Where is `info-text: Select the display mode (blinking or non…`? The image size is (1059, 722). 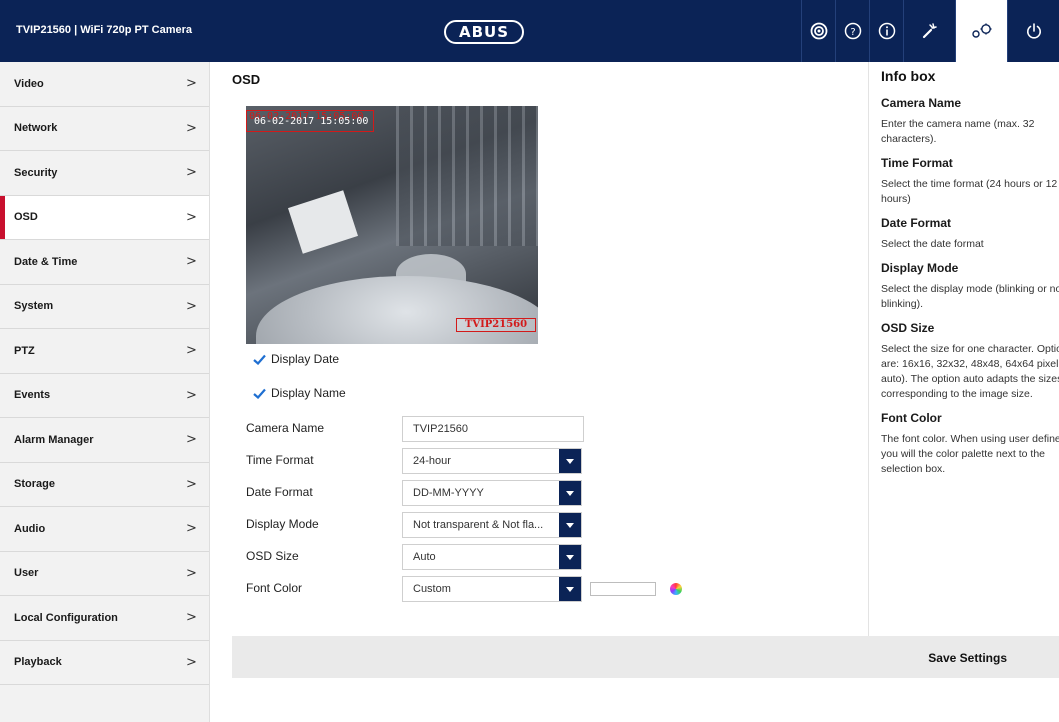
info-text: Select the display mode (blinking or non… is located at coordinates (970, 296).